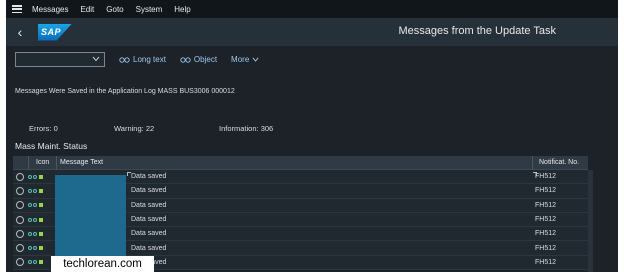 This screenshot has height=272, width=624. Describe the element at coordinates (300, 163) in the screenshot. I see `table-header: Icon Message Text Notificat. No.` at that location.